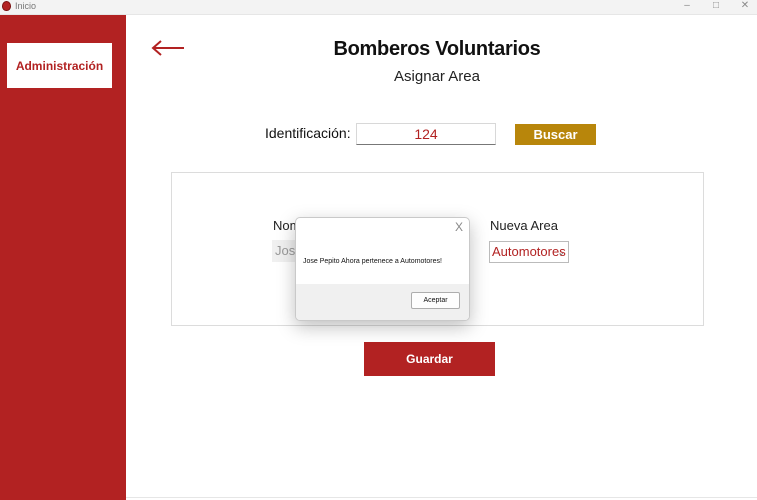 This screenshot has height=500, width=757. I want to click on identification-input: 124, so click(426, 134).